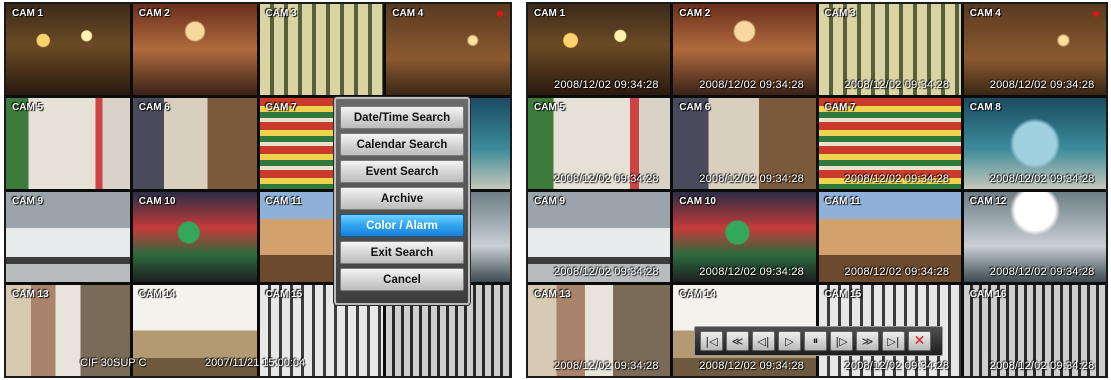 The height and width of the screenshot is (380, 1111). What do you see at coordinates (1034, 330) in the screenshot?
I see `camera-tile: CAM 16 2008/12/02 09:34:28` at bounding box center [1034, 330].